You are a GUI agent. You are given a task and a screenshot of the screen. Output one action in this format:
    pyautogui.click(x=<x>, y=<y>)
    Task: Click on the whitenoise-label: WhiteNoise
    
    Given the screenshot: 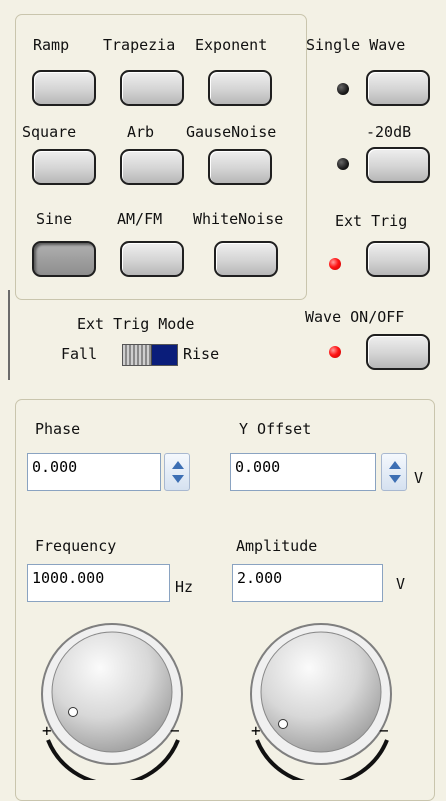 What is the action you would take?
    pyautogui.click(x=238, y=219)
    